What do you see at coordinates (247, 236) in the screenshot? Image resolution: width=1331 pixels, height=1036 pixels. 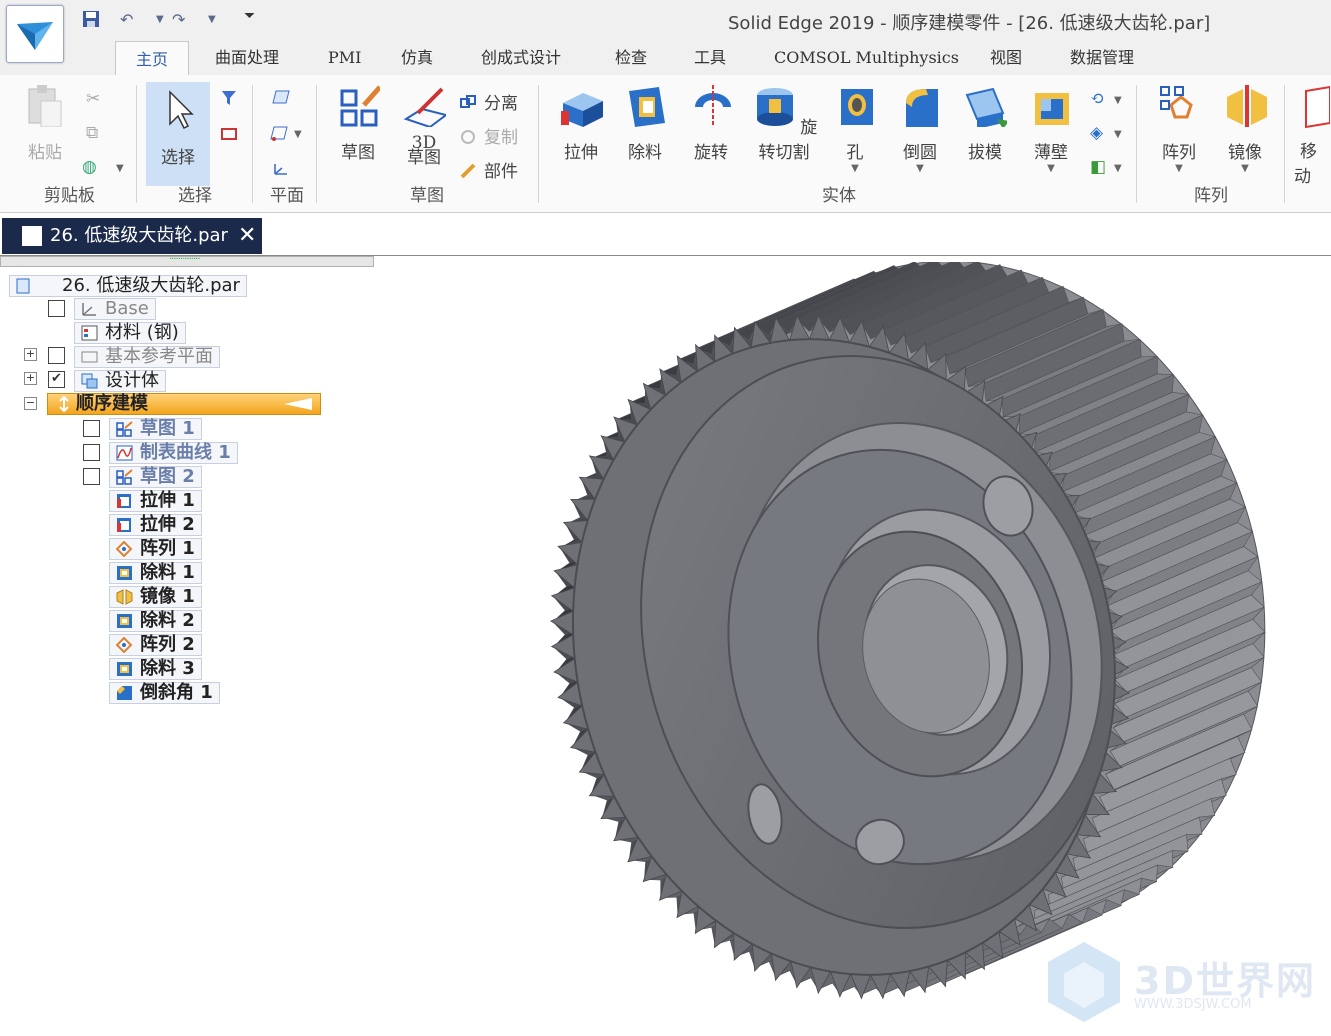 I see `close-icon: ✕` at bounding box center [247, 236].